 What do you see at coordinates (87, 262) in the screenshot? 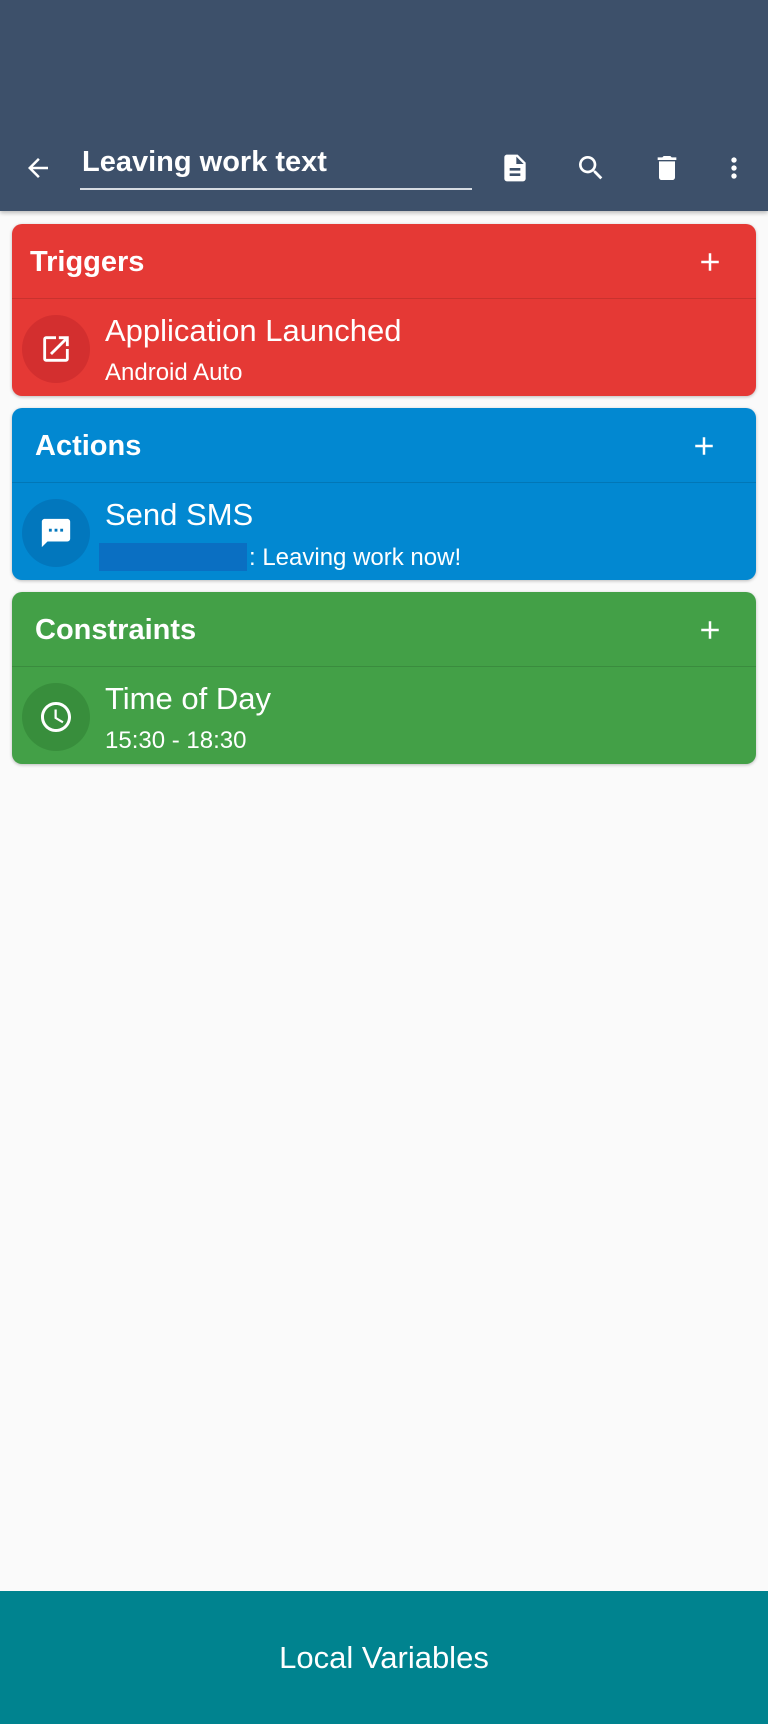
I see `triggers-title: Triggers` at bounding box center [87, 262].